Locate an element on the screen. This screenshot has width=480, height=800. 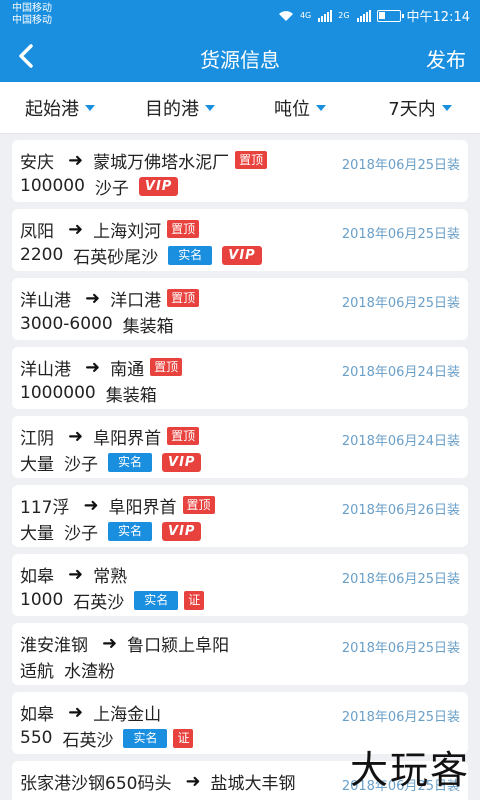
destination-port: 常熟 is located at coordinates (110, 576).